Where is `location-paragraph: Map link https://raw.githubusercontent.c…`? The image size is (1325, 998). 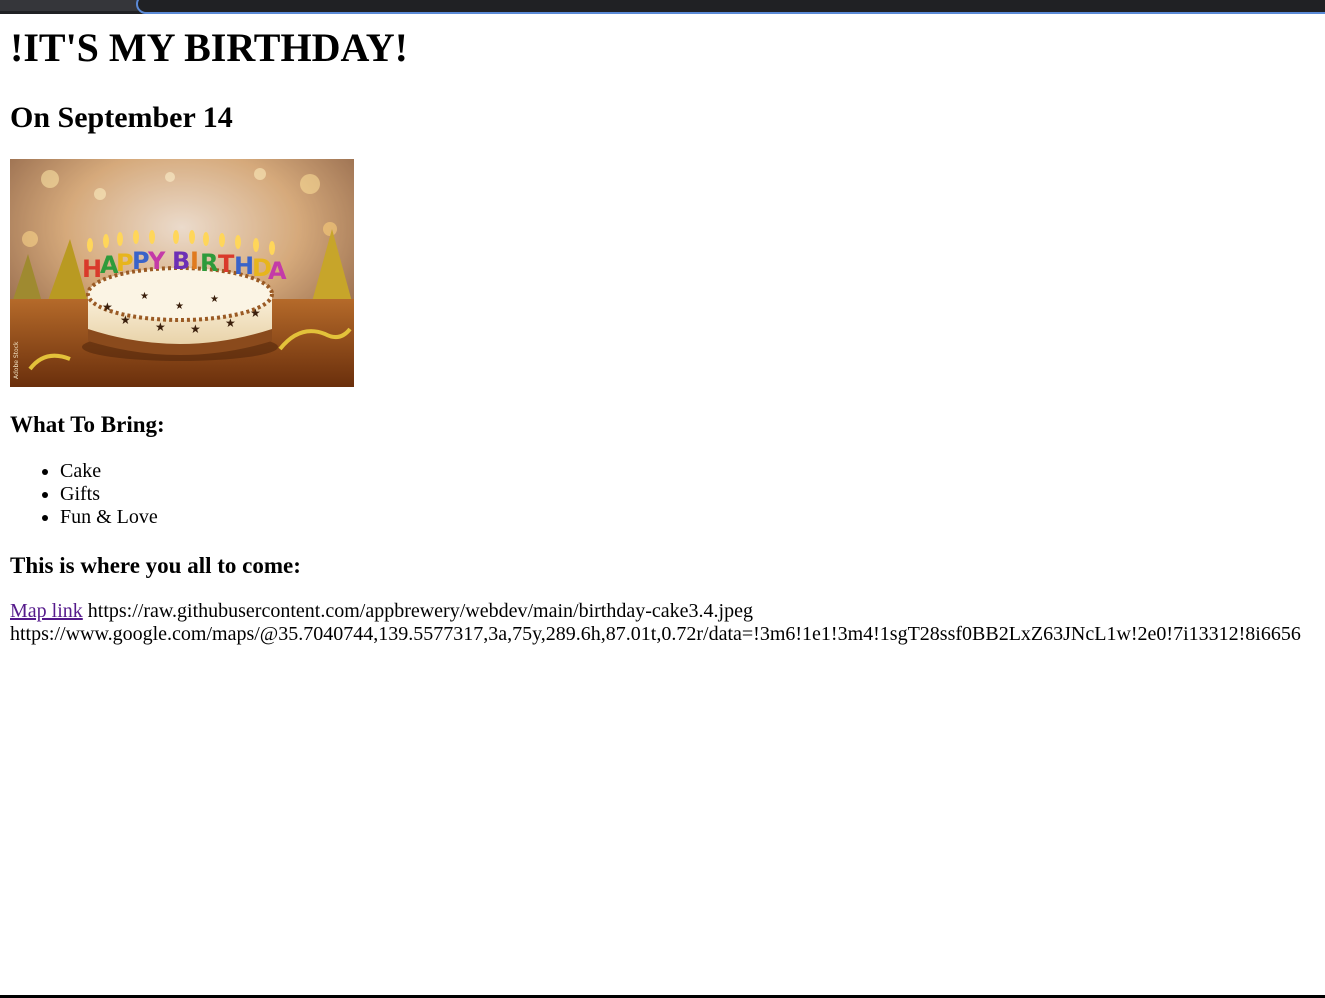
location-paragraph: Map link https://raw.githubusercontent.c… is located at coordinates (665, 623).